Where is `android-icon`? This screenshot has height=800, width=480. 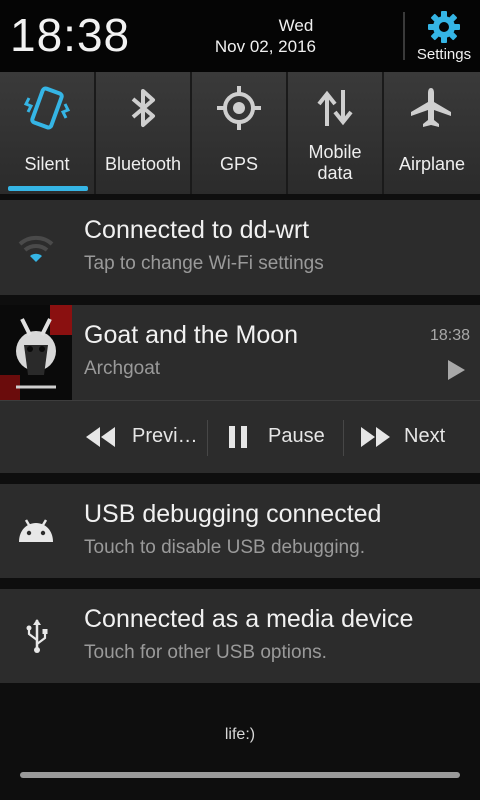
android-icon is located at coordinates (36, 530).